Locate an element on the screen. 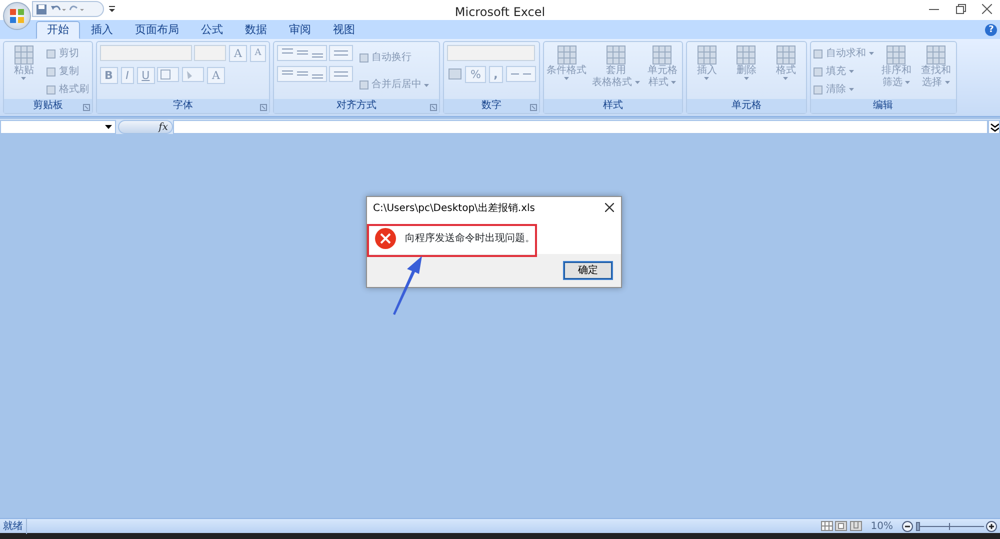 The width and height of the screenshot is (1000, 539). ribbon-command: 套用 is located at coordinates (616, 70).